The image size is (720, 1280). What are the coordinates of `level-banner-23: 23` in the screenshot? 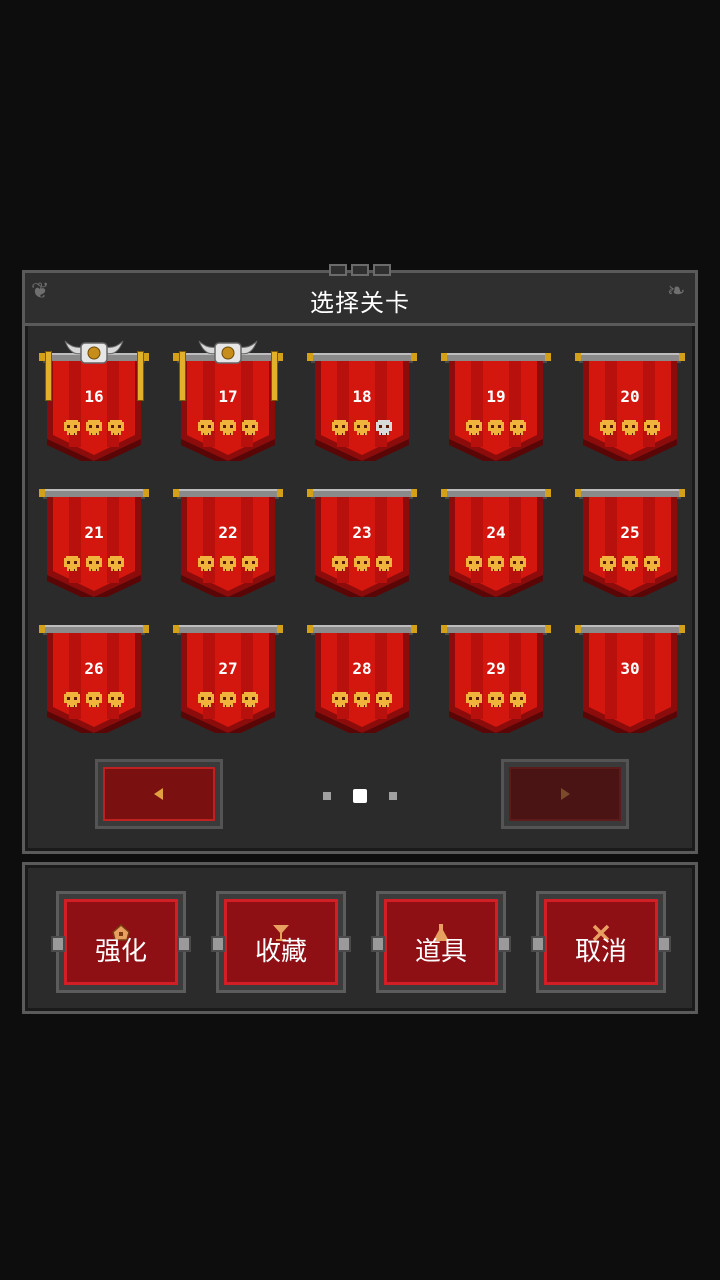 It's located at (374, 546).